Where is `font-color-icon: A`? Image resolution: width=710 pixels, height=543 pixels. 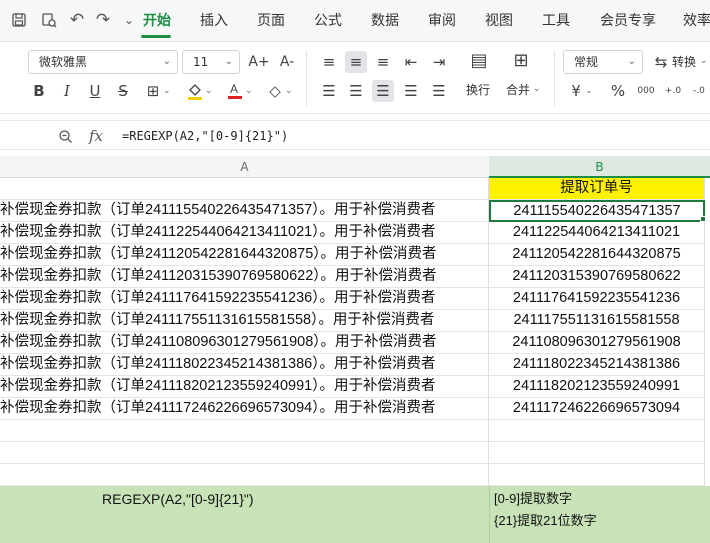 font-color-icon: A is located at coordinates (235, 91).